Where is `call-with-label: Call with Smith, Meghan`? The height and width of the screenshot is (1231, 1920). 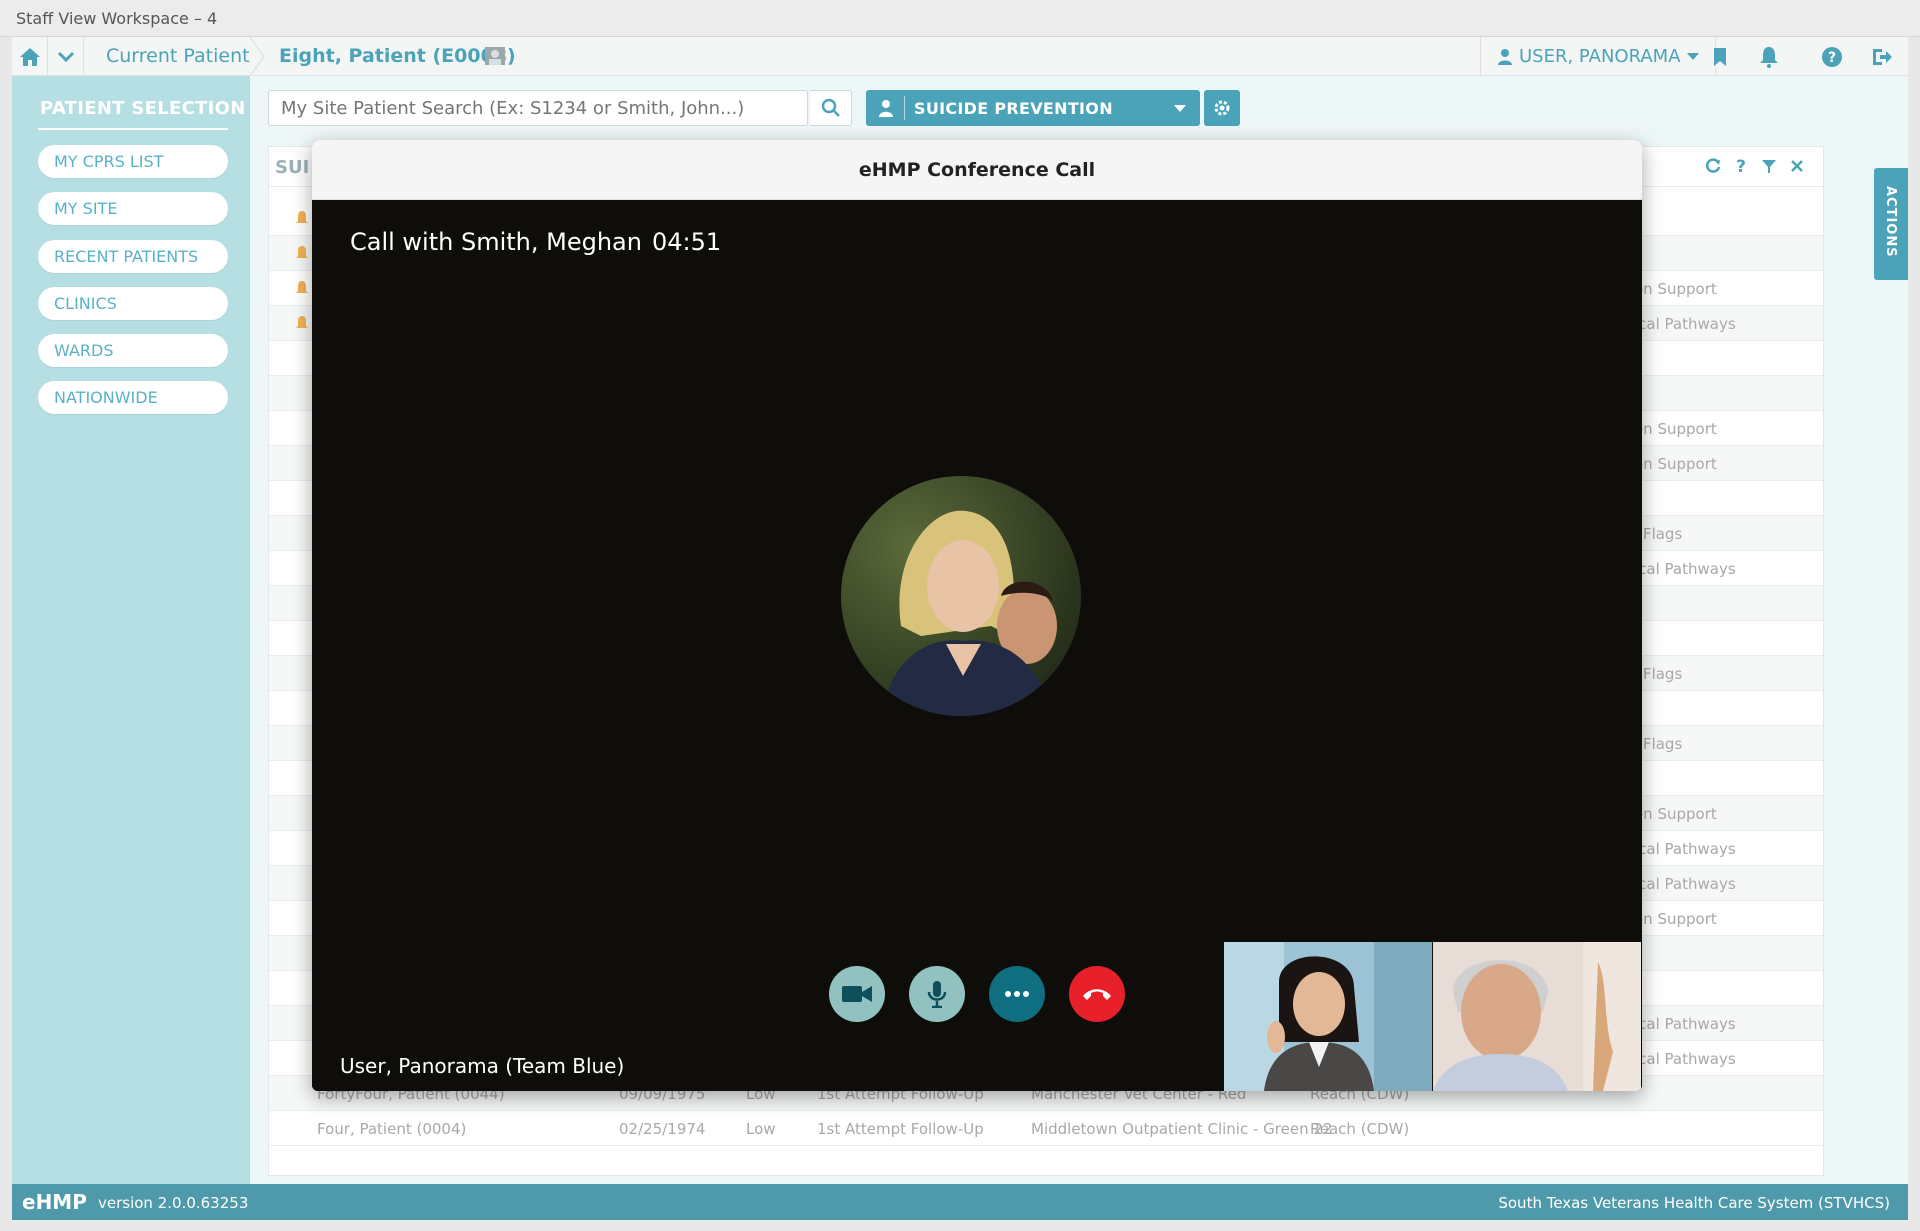
call-with-label: Call with Smith, Meghan is located at coordinates (496, 242).